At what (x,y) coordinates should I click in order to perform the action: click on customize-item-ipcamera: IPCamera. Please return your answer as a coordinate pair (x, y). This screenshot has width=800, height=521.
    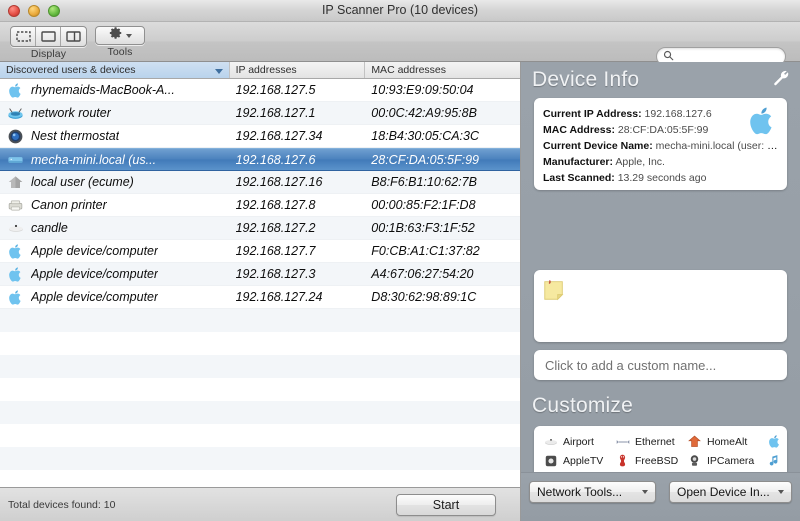
    Looking at the image, I should click on (727, 460).